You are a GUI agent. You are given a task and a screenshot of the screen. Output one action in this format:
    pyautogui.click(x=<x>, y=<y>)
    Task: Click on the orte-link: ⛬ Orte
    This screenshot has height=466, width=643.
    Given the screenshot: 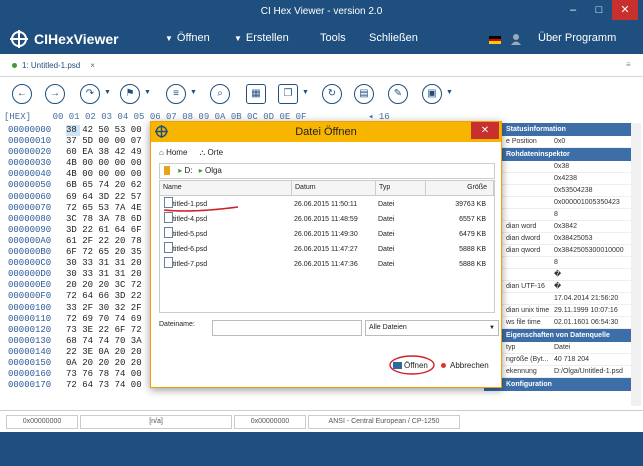 What is the action you would take?
    pyautogui.click(x=211, y=152)
    